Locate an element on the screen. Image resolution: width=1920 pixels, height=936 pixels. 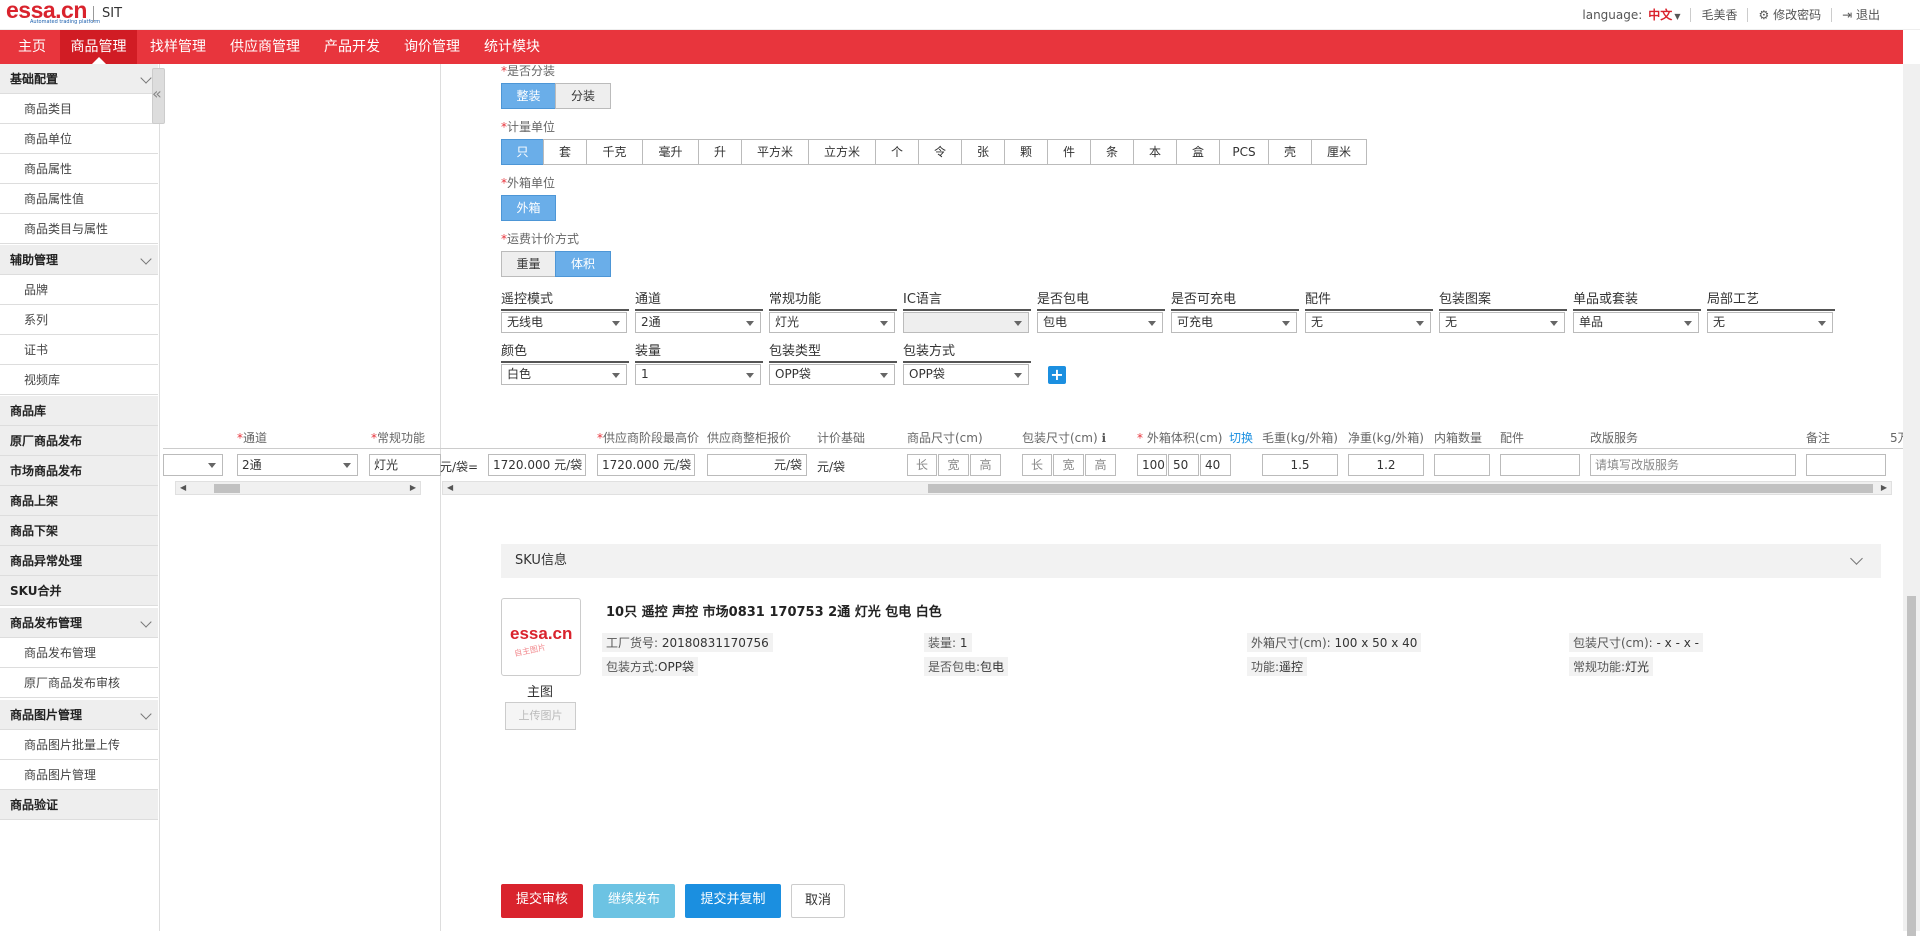
unit-option: 令 is located at coordinates (940, 152).